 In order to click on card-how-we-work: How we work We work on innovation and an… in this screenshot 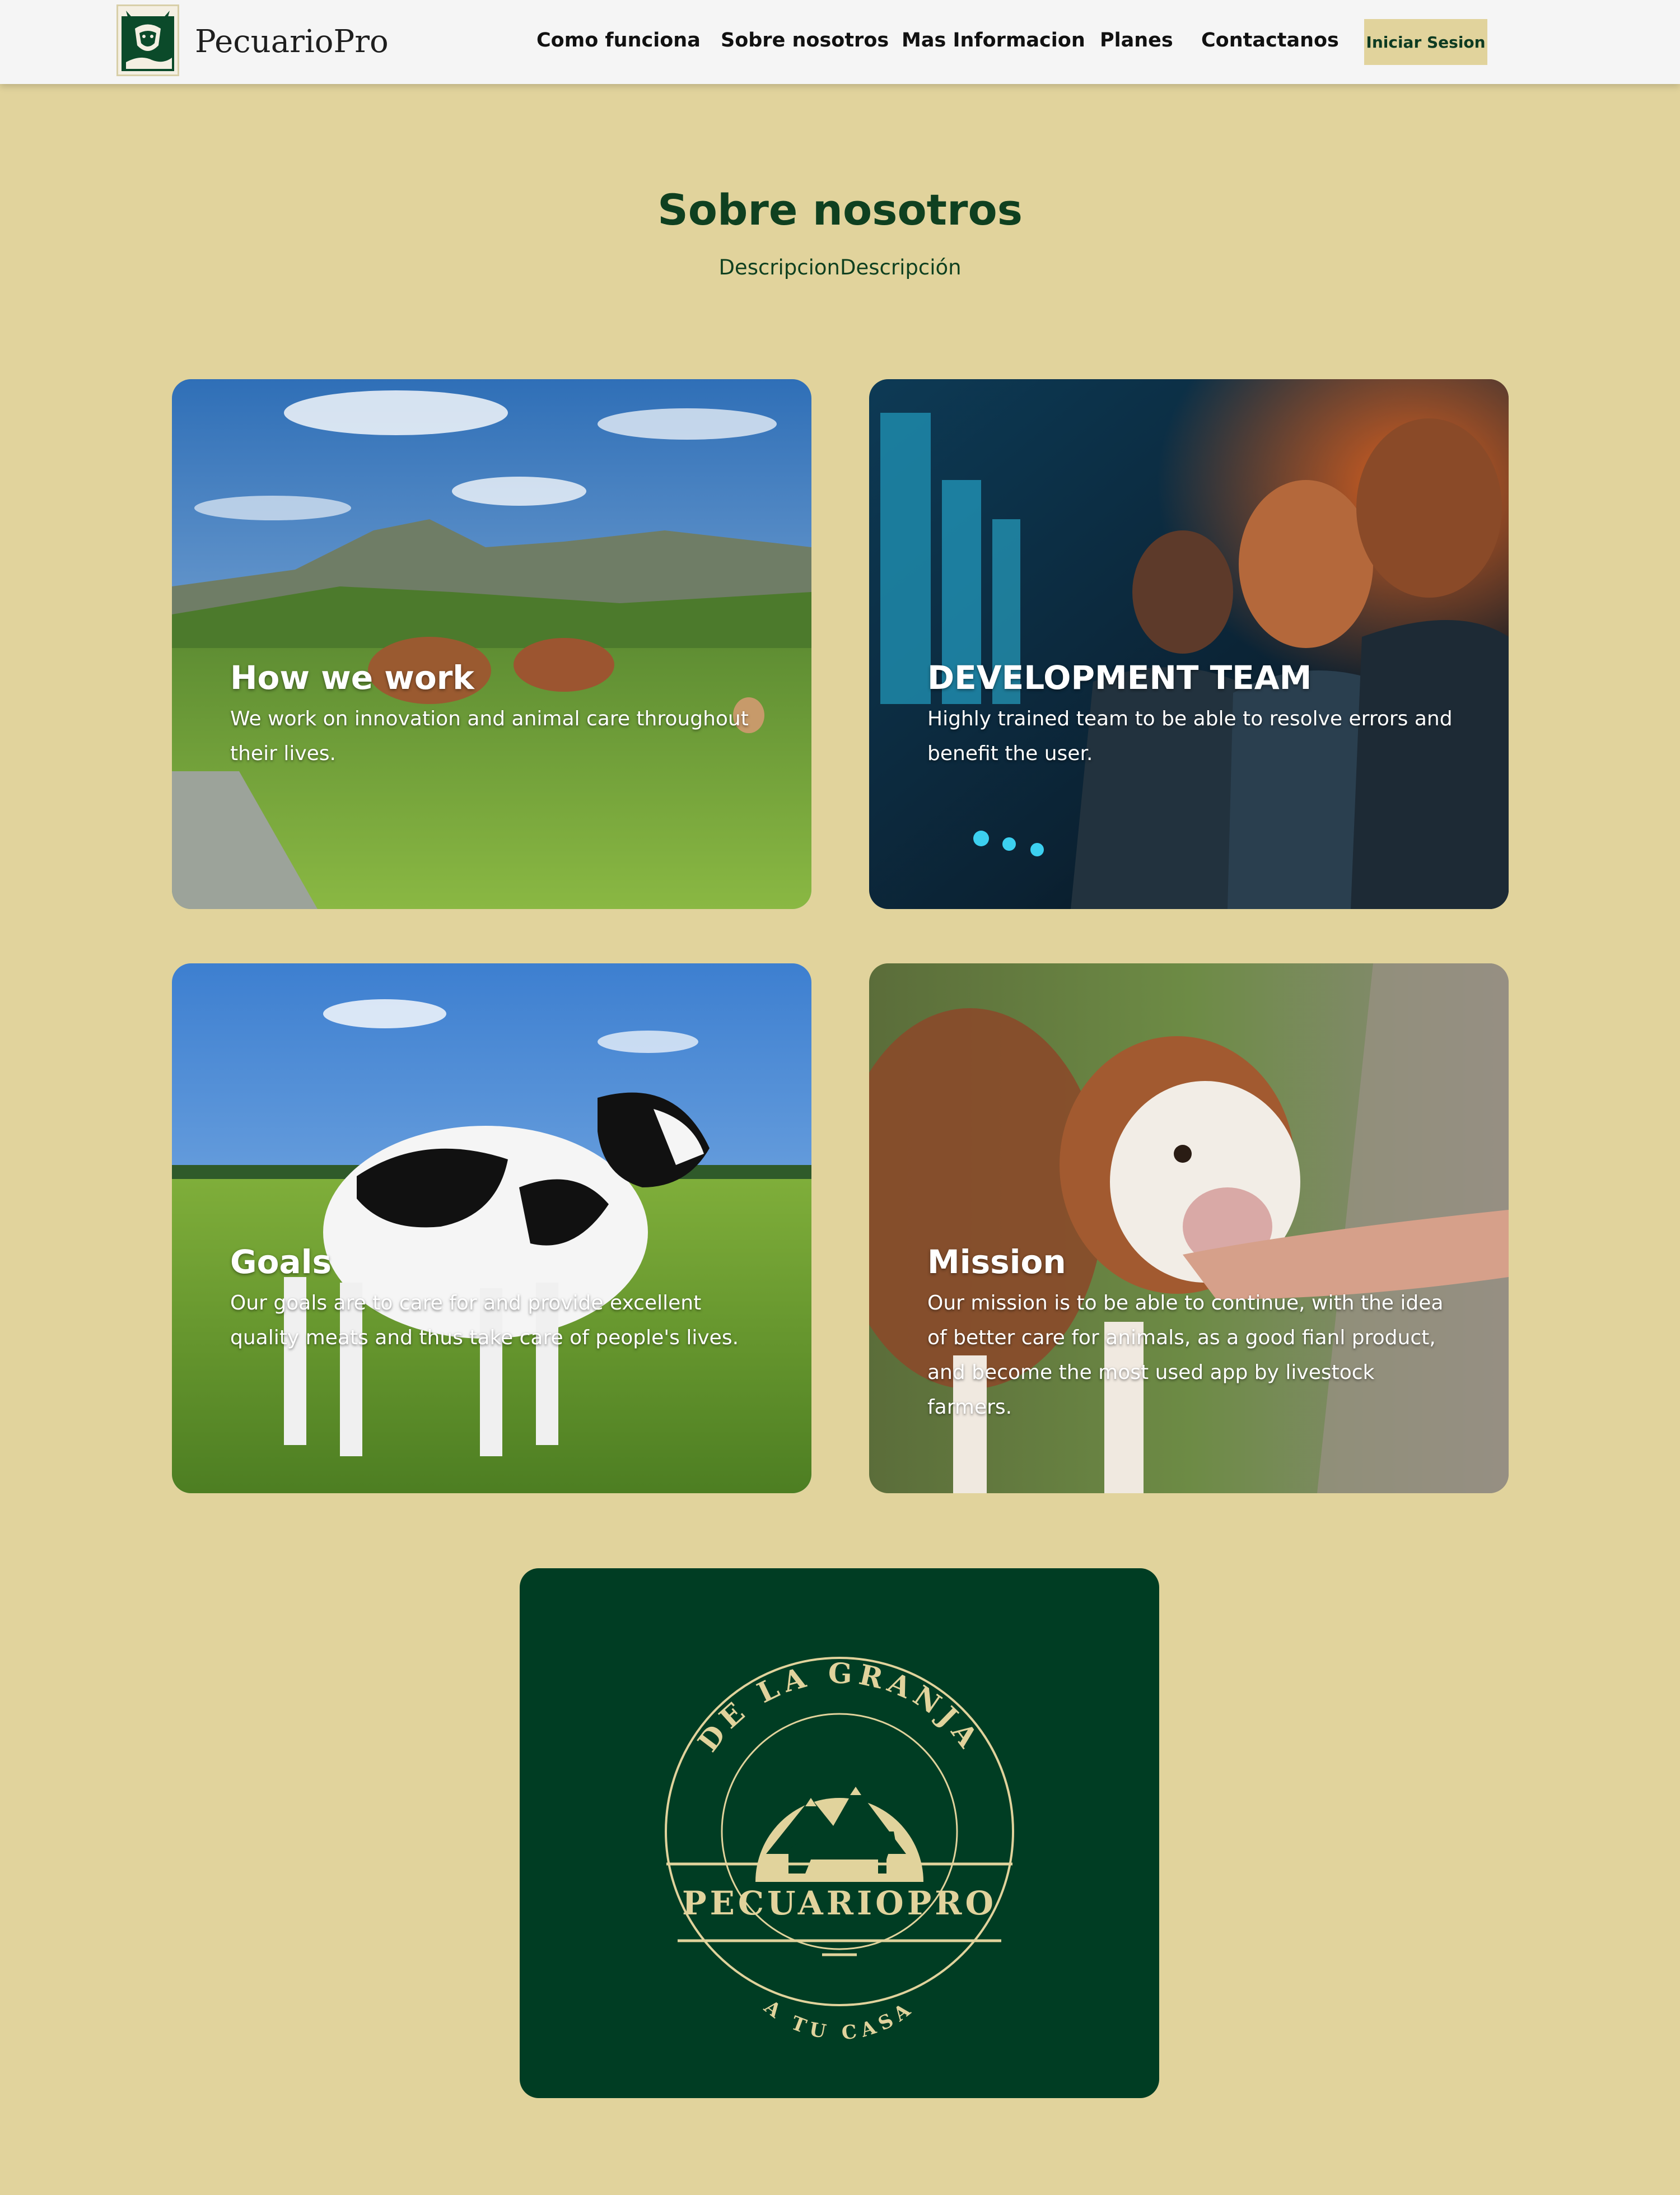, I will do `click(492, 644)`.